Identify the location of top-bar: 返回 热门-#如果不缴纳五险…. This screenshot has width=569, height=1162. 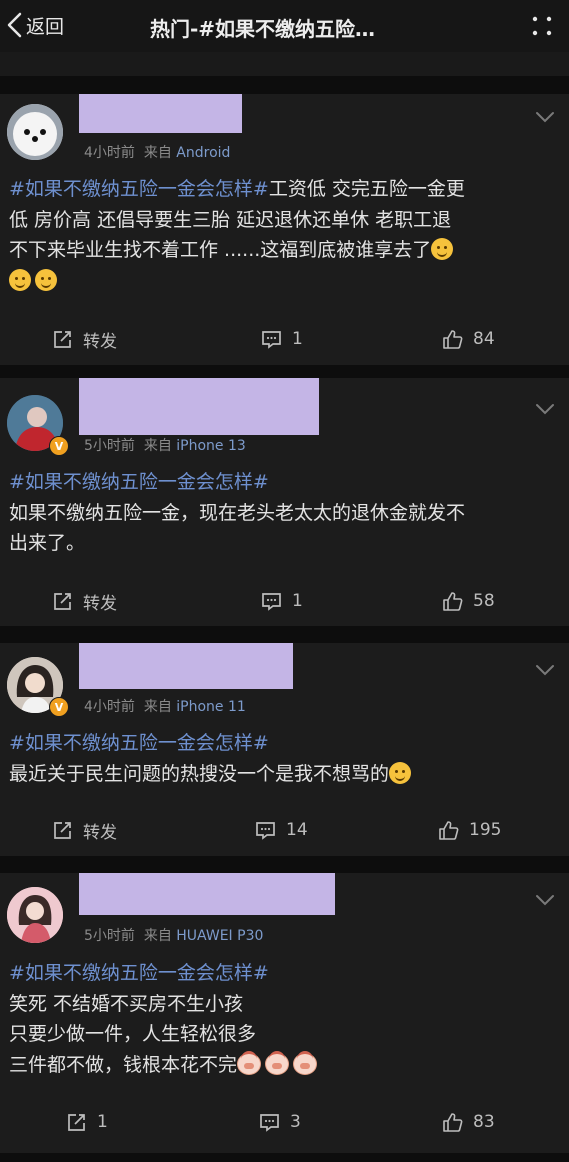
(284, 26).